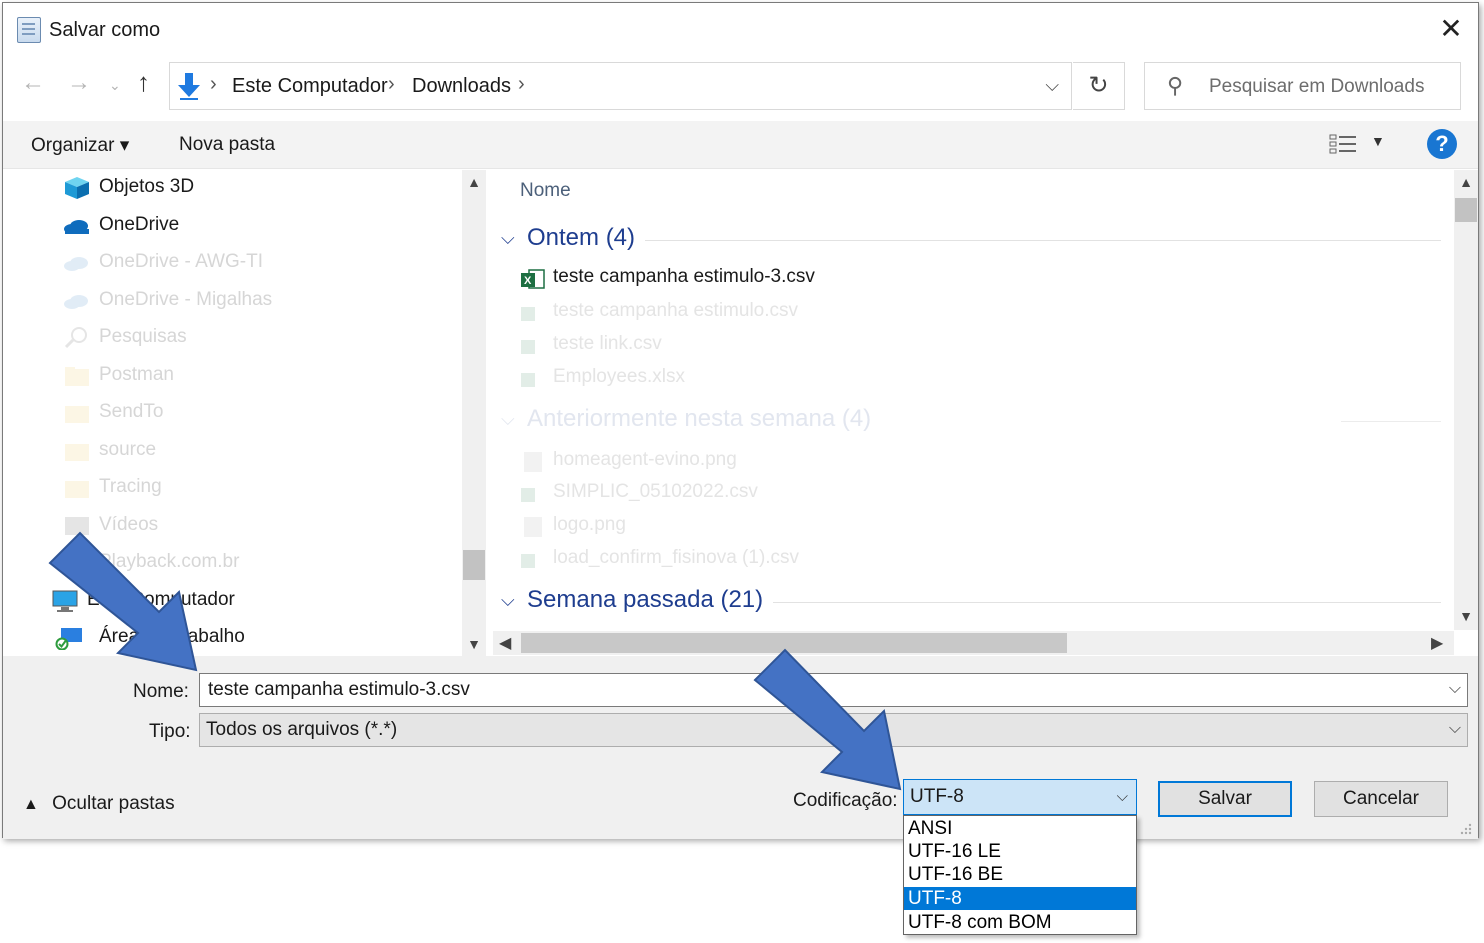  What do you see at coordinates (75, 338) in the screenshot?
I see `search-icon` at bounding box center [75, 338].